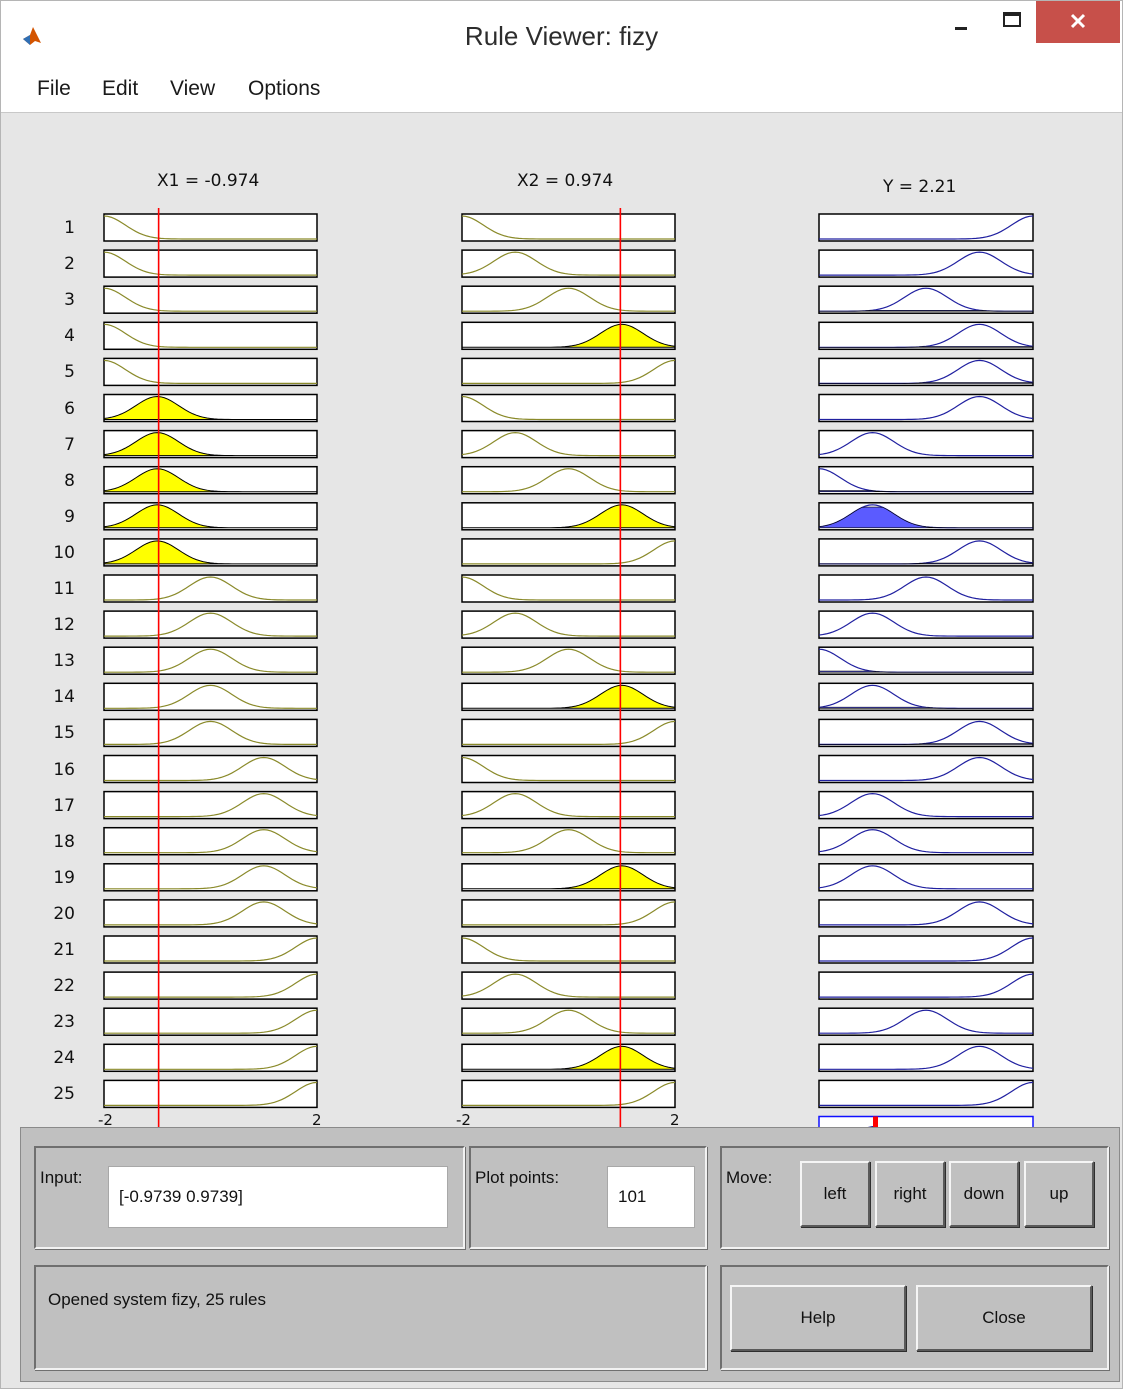 The image size is (1123, 1389). I want to click on rule-3-plot-x1, so click(210, 299).